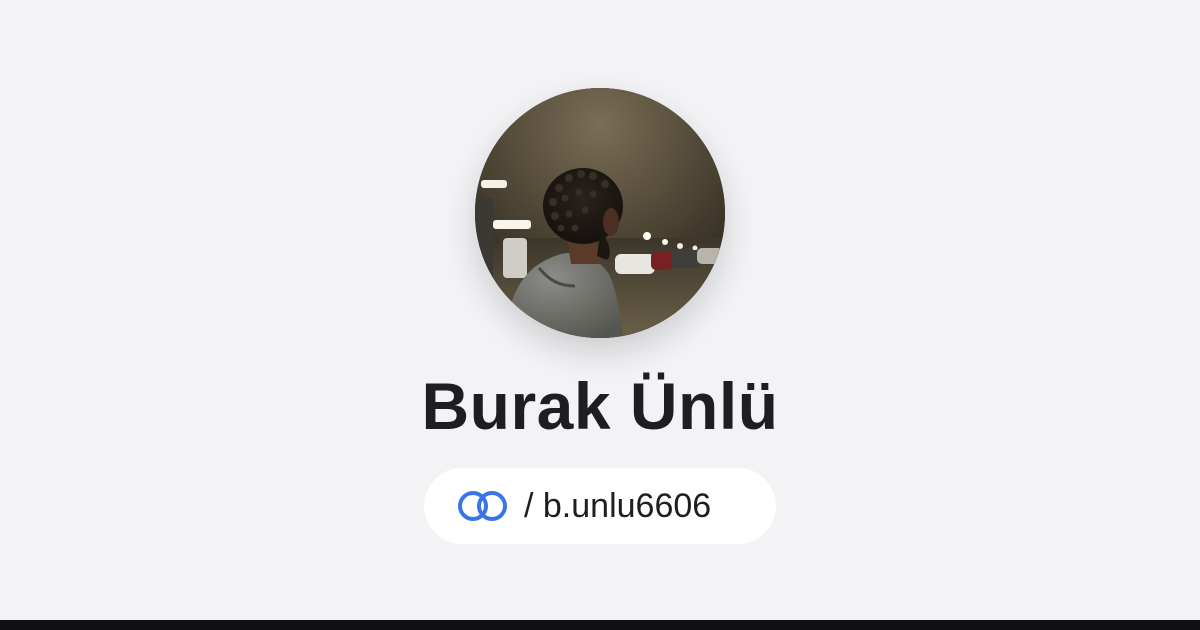  I want to click on bottom-bar, so click(600, 625).